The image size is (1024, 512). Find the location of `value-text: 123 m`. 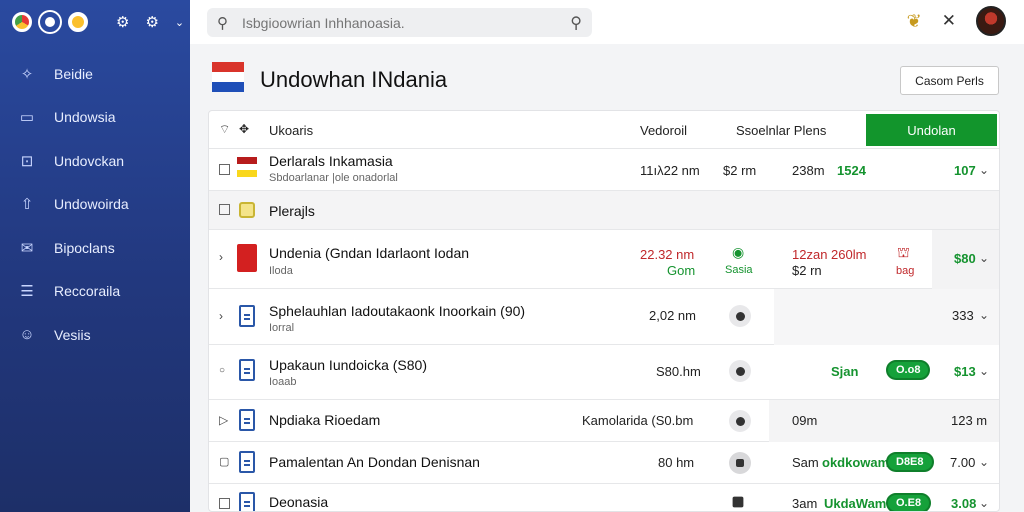

value-text: 123 m is located at coordinates (969, 420).